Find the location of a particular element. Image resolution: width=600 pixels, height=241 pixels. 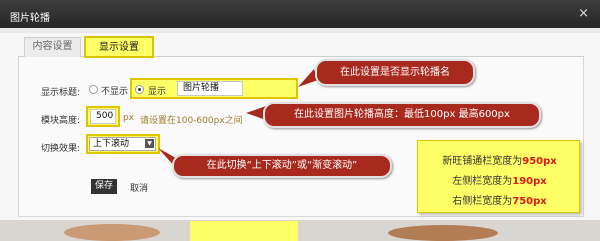

save-button: 保存 is located at coordinates (104, 186).